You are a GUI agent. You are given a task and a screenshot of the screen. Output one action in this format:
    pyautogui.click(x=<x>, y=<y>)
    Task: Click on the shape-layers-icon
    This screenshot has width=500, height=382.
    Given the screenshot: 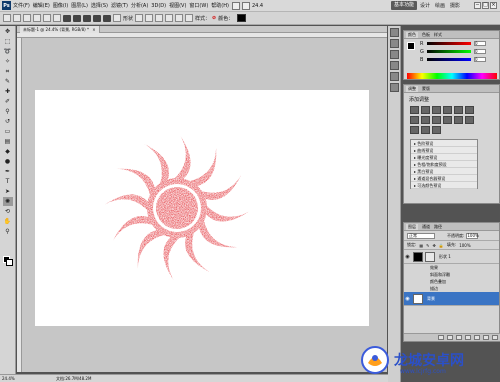 What is the action you would take?
    pyautogui.click(x=17, y=18)
    